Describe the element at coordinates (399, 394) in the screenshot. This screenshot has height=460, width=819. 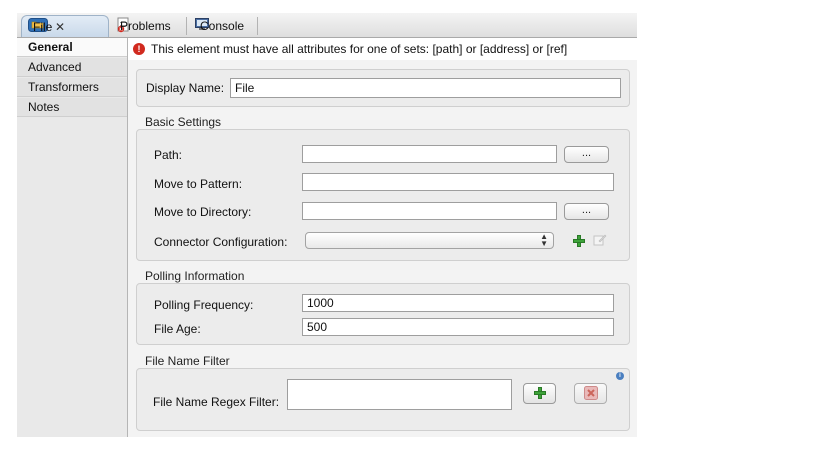
I see `file-name-regex-filter-input` at that location.